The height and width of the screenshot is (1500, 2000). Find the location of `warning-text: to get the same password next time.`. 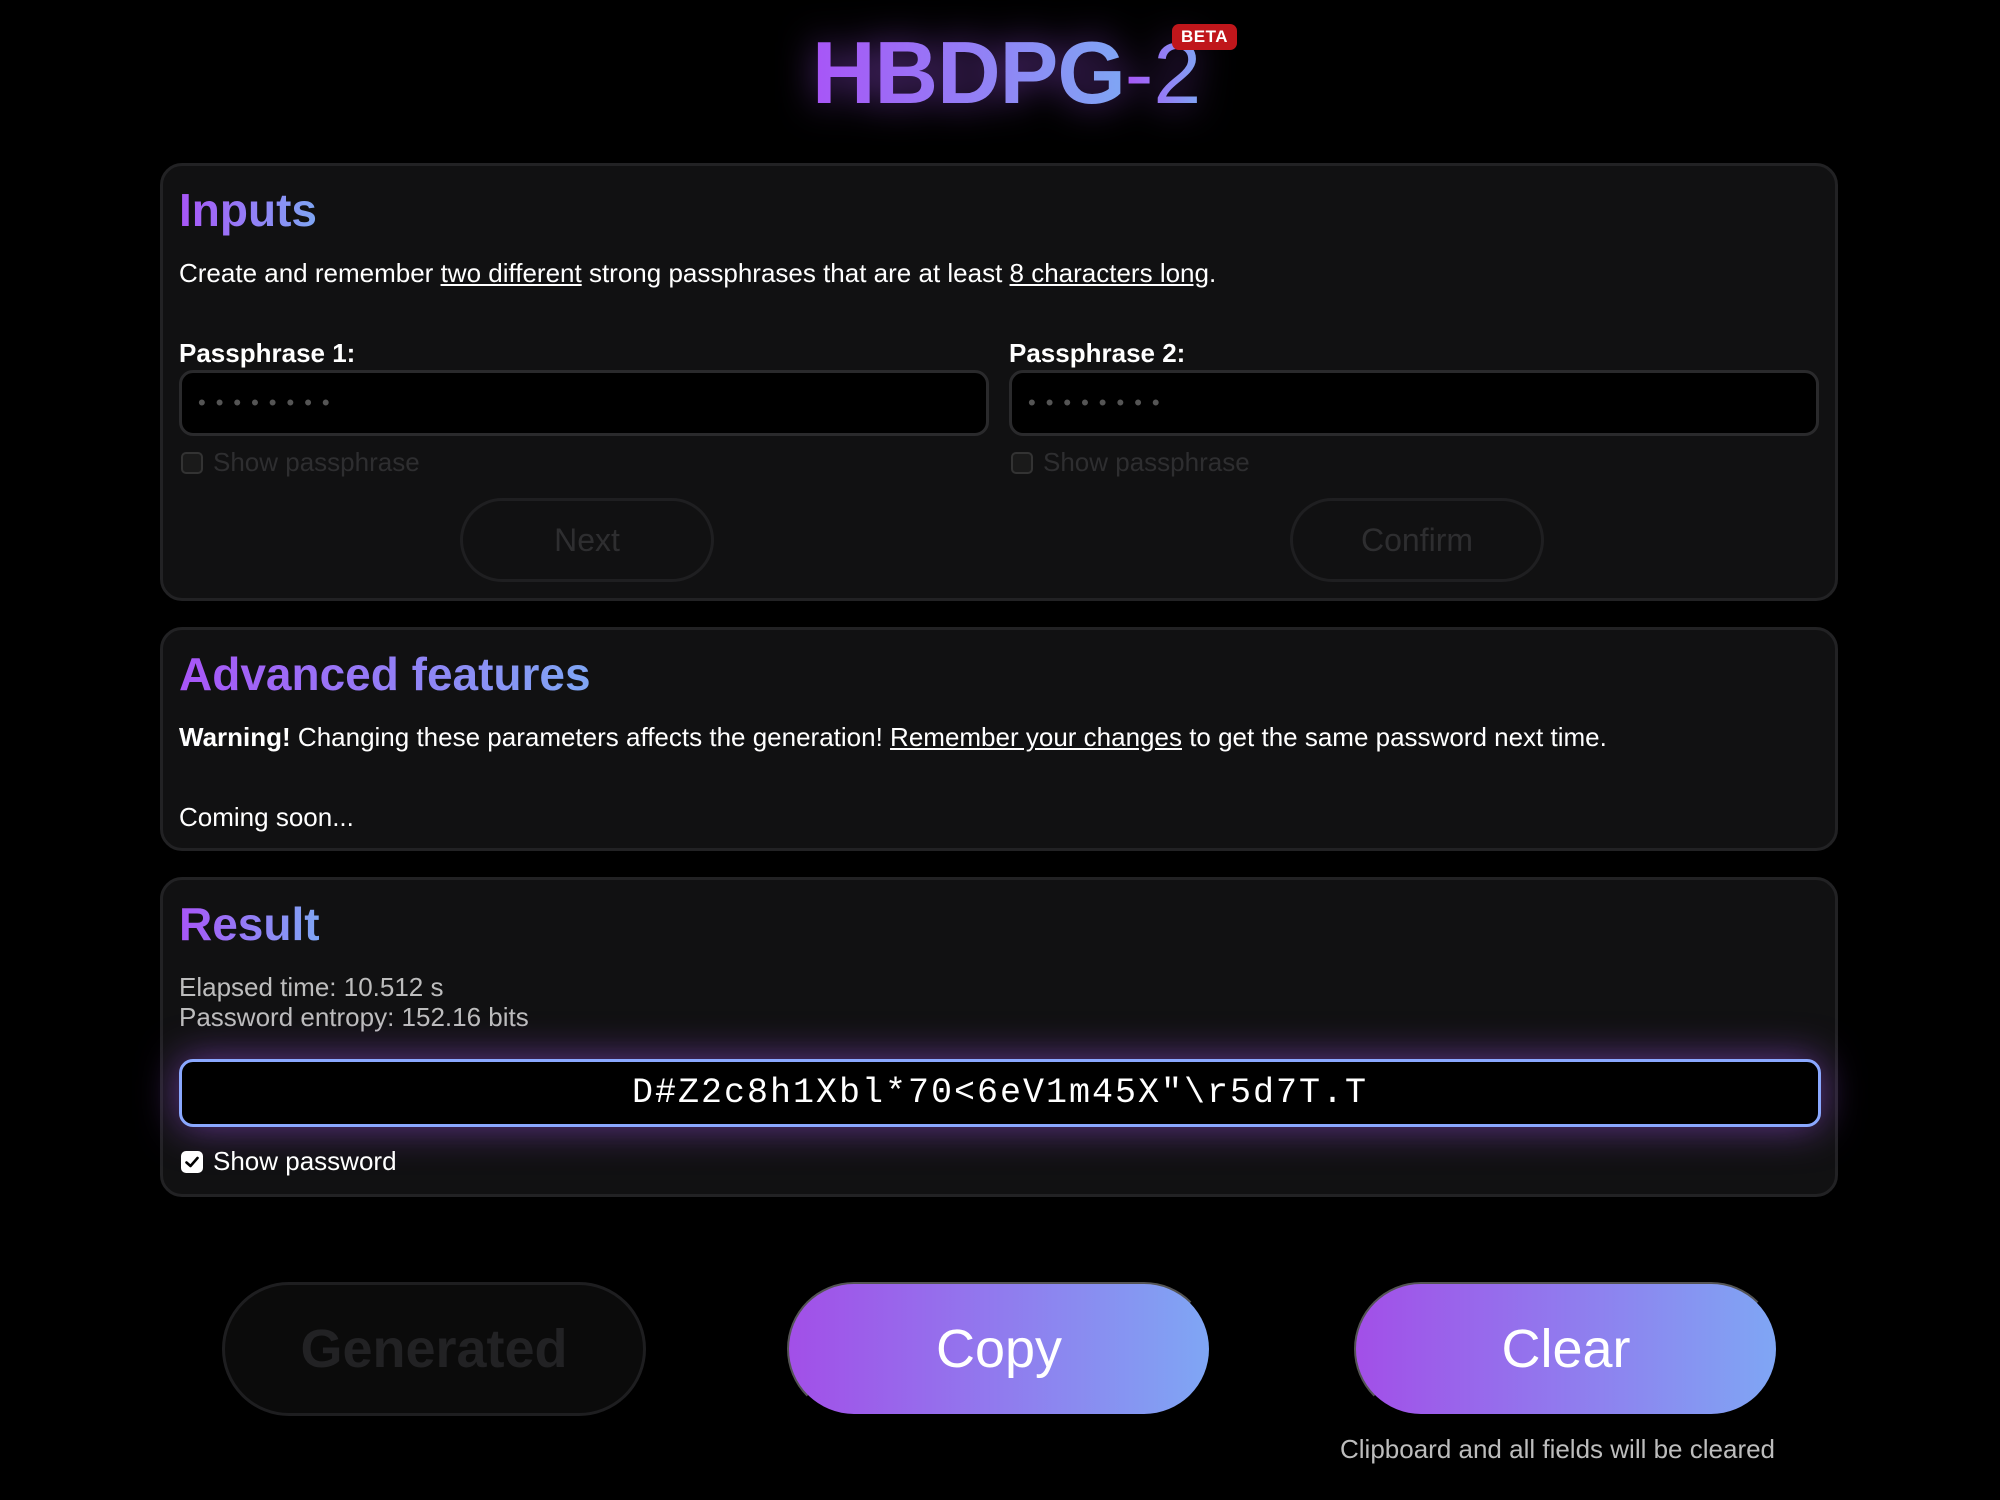

warning-text: to get the same password next time. is located at coordinates (1394, 737).